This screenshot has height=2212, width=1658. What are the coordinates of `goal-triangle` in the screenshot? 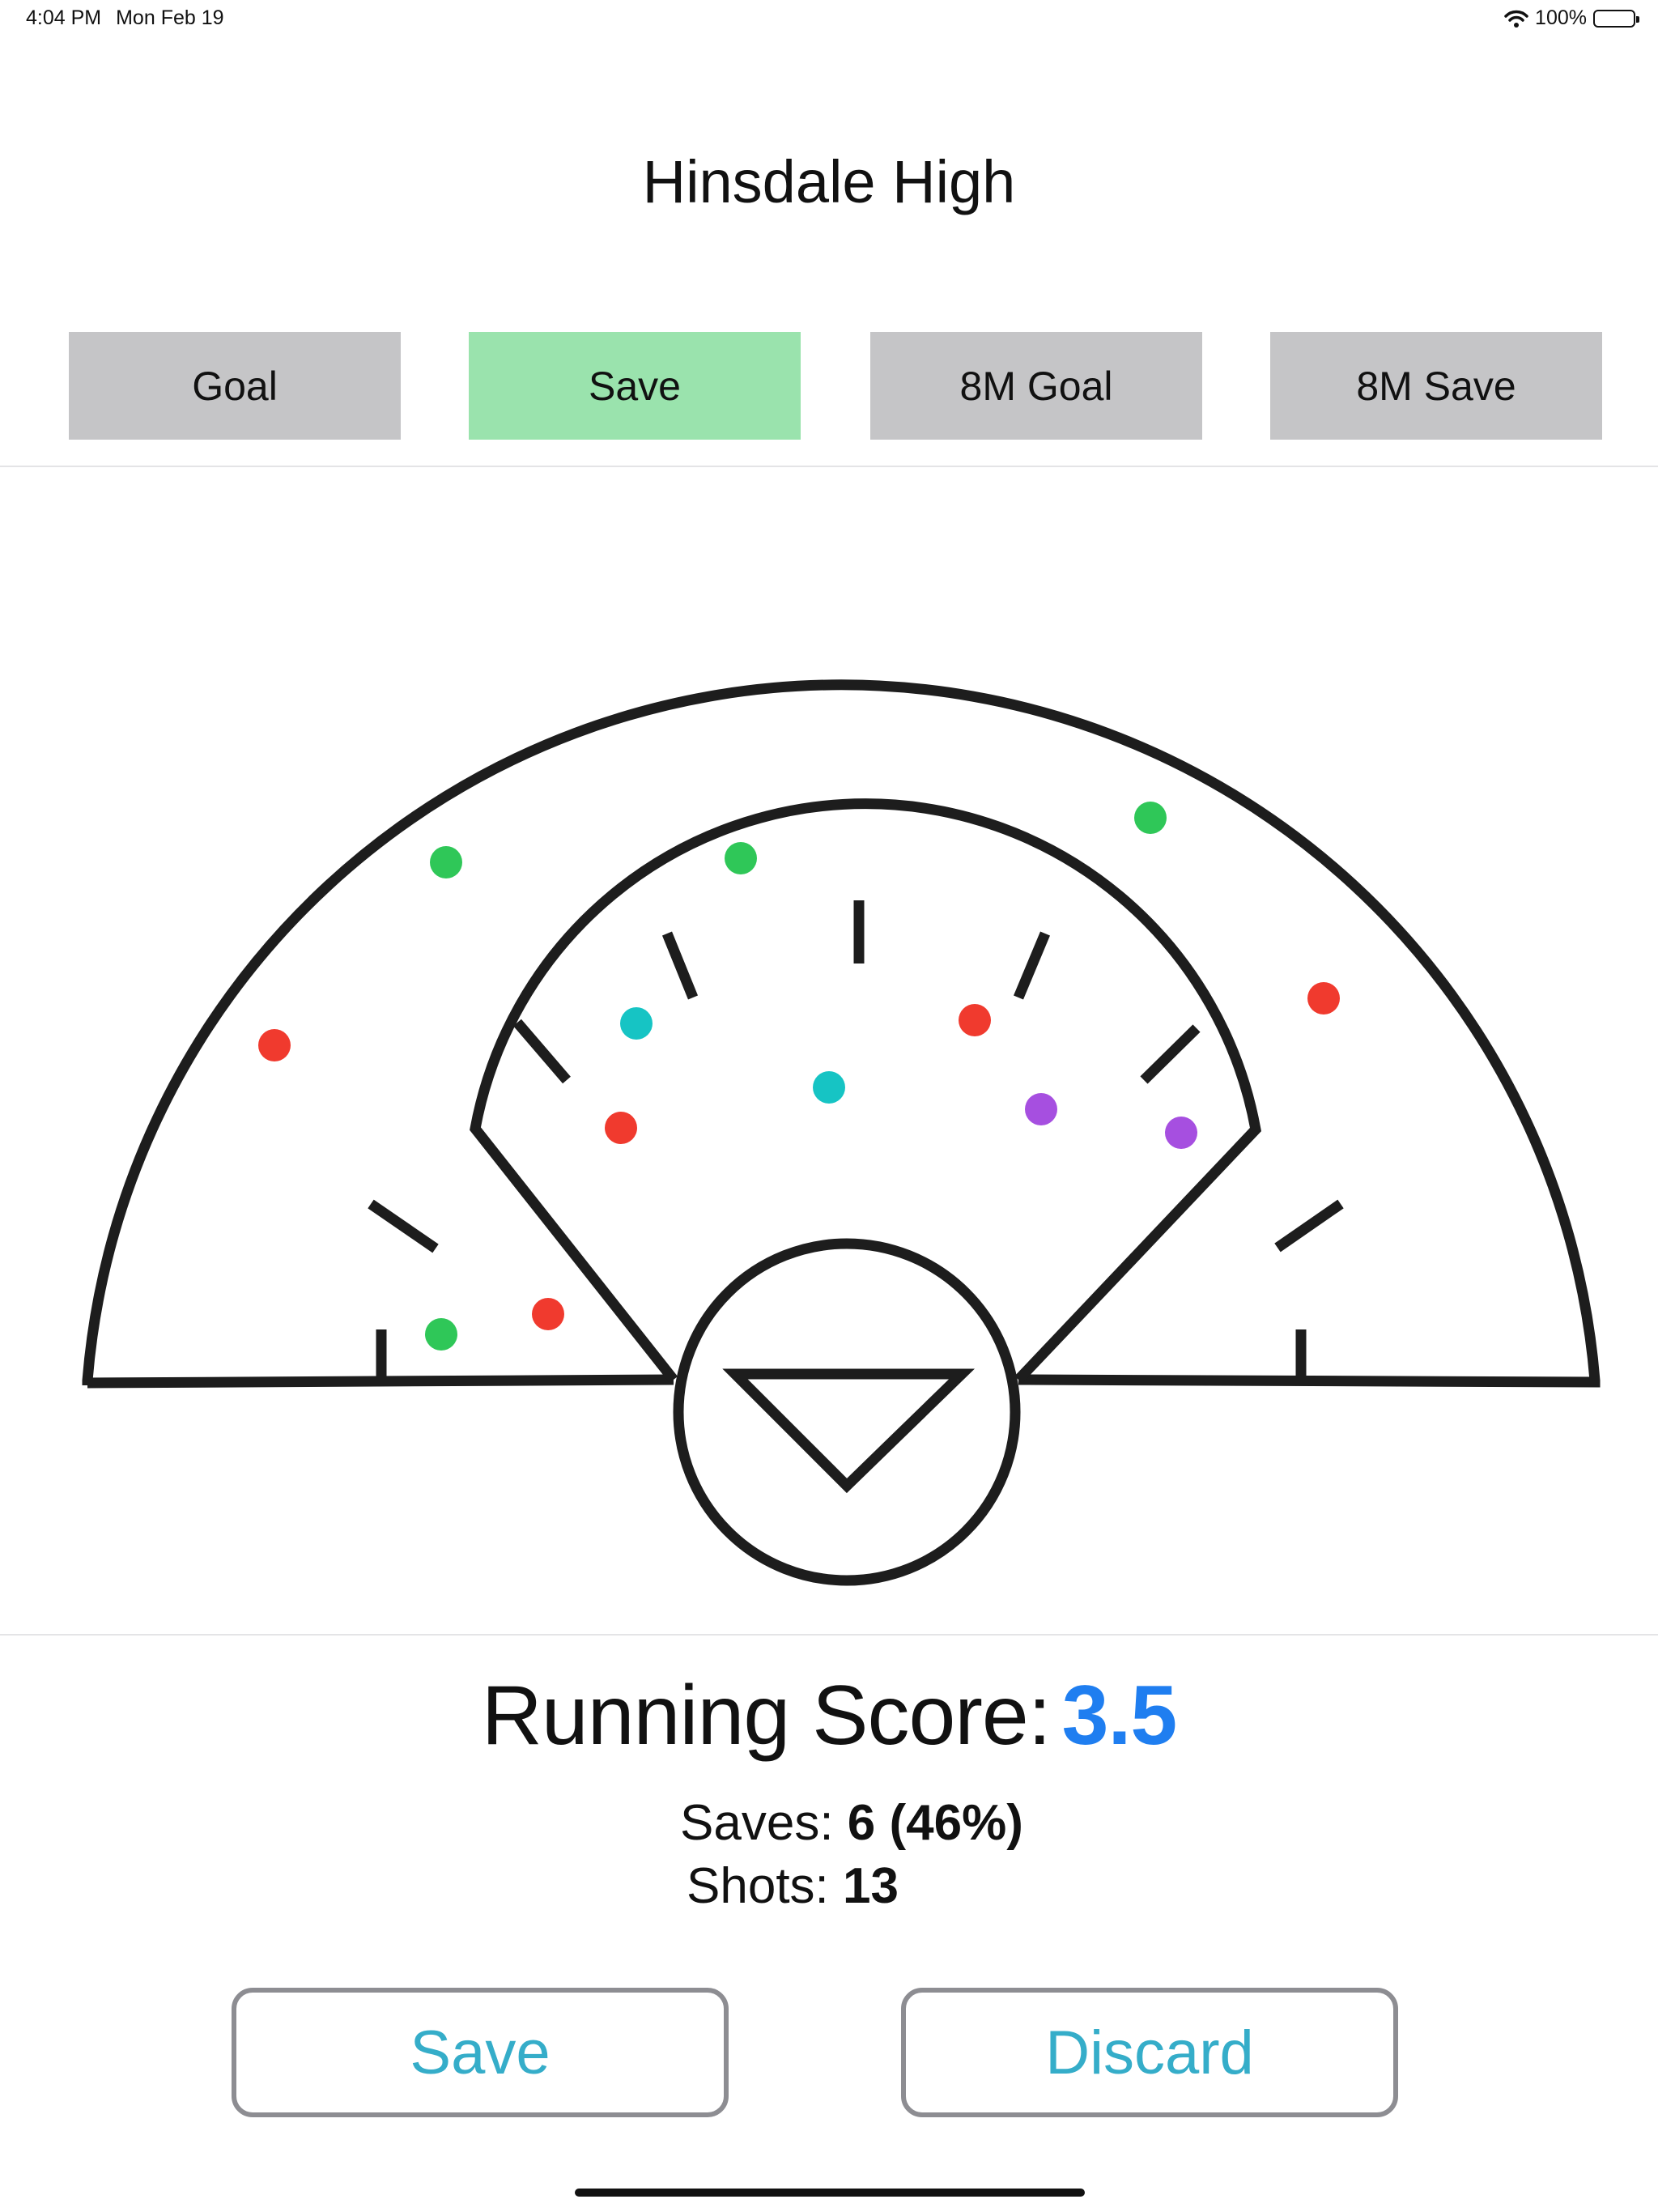 It's located at (849, 1431).